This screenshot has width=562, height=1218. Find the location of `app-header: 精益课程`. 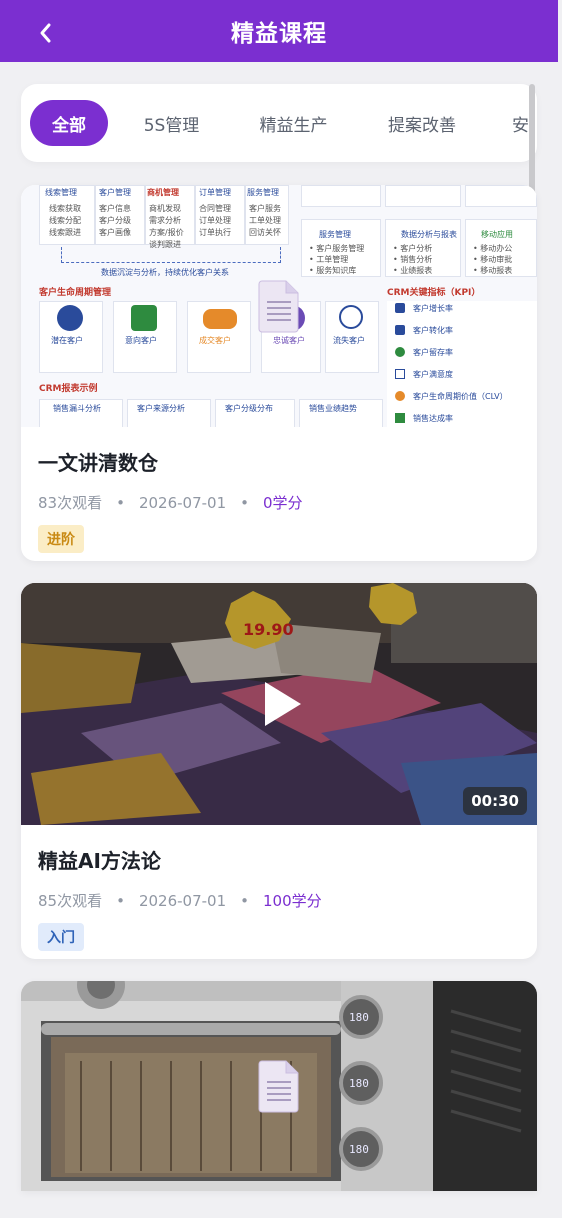

app-header: 精益课程 is located at coordinates (279, 31).